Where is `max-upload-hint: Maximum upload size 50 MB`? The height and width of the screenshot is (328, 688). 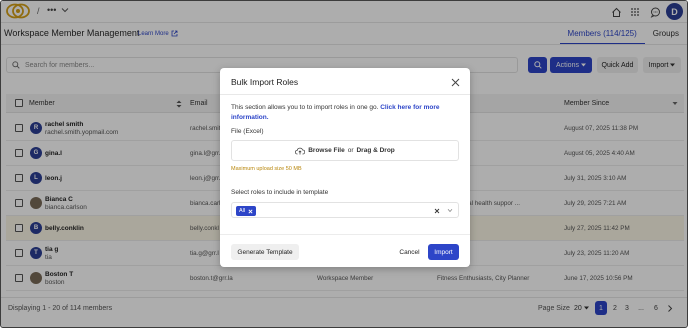 max-upload-hint: Maximum upload size 50 MB is located at coordinates (266, 169).